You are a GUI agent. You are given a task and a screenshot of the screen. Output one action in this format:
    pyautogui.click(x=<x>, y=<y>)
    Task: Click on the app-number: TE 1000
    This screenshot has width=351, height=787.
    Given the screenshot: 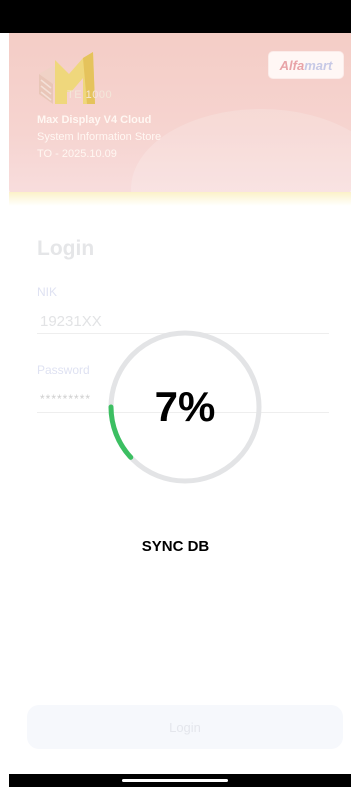 What is the action you would take?
    pyautogui.click(x=90, y=95)
    